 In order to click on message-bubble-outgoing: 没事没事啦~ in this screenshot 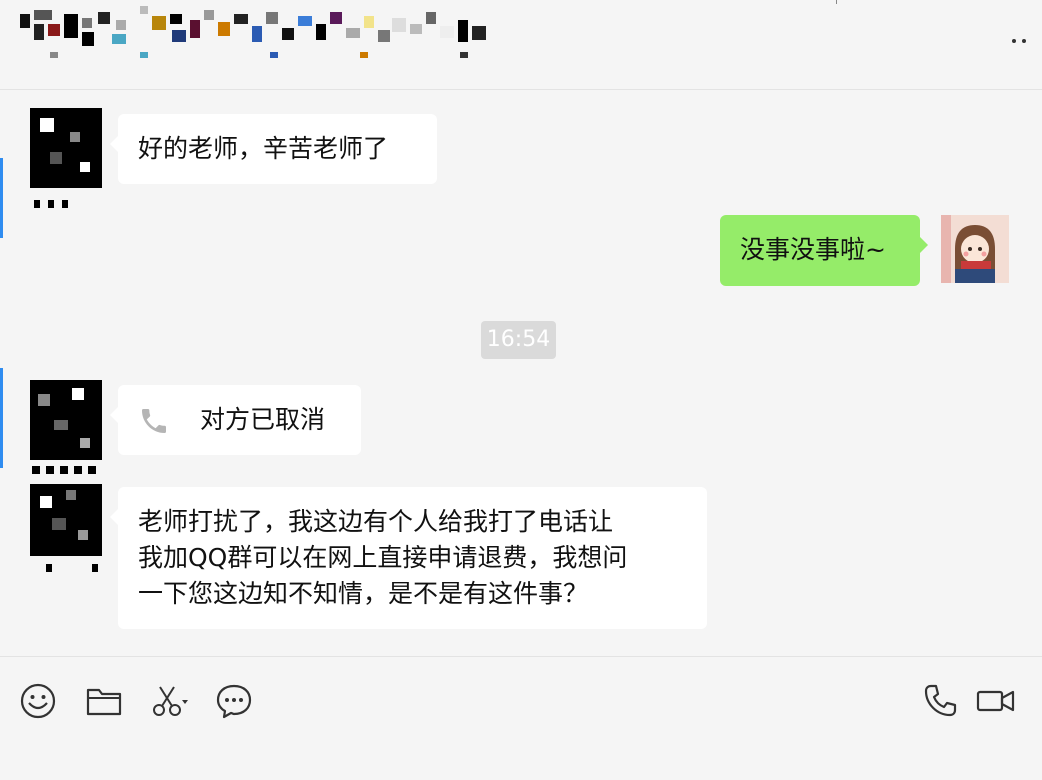, I will do `click(824, 250)`.